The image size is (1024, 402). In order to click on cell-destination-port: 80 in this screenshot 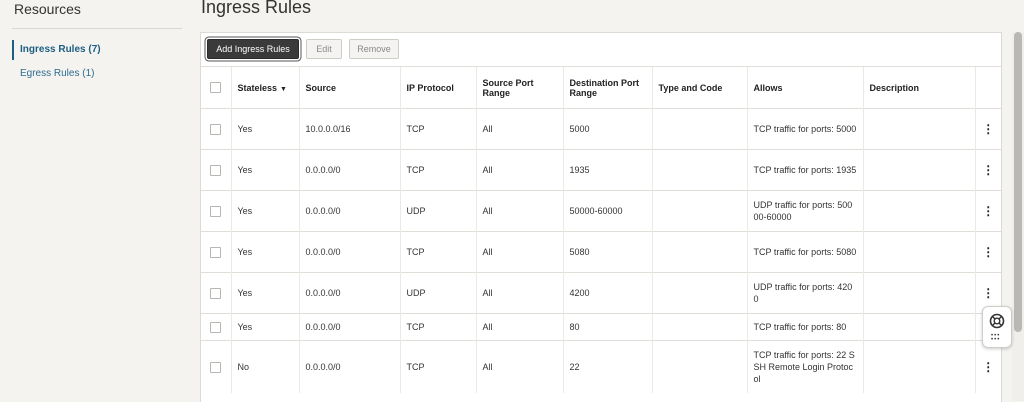, I will do `click(607, 327)`.